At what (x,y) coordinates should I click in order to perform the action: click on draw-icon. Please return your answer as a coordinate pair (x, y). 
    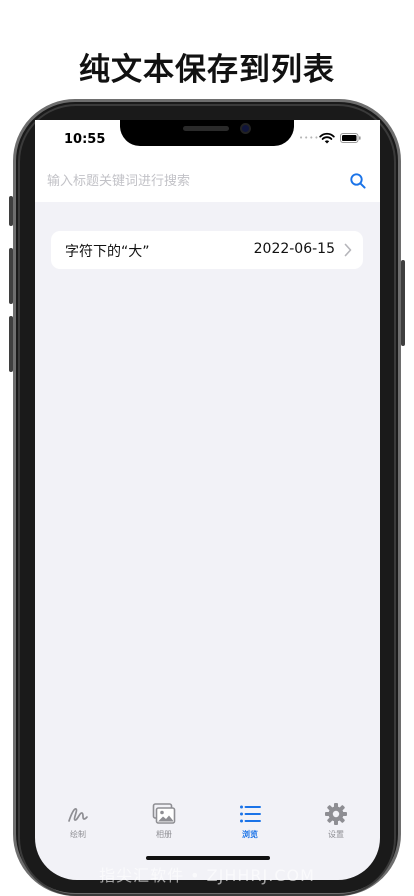
    Looking at the image, I should click on (78, 815).